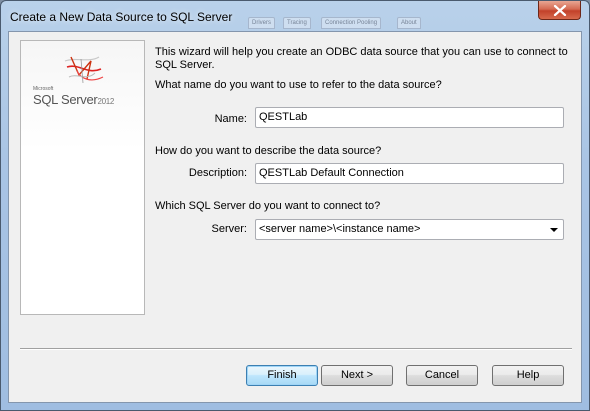  Describe the element at coordinates (554, 230) in the screenshot. I see `chevron-down-icon` at that location.